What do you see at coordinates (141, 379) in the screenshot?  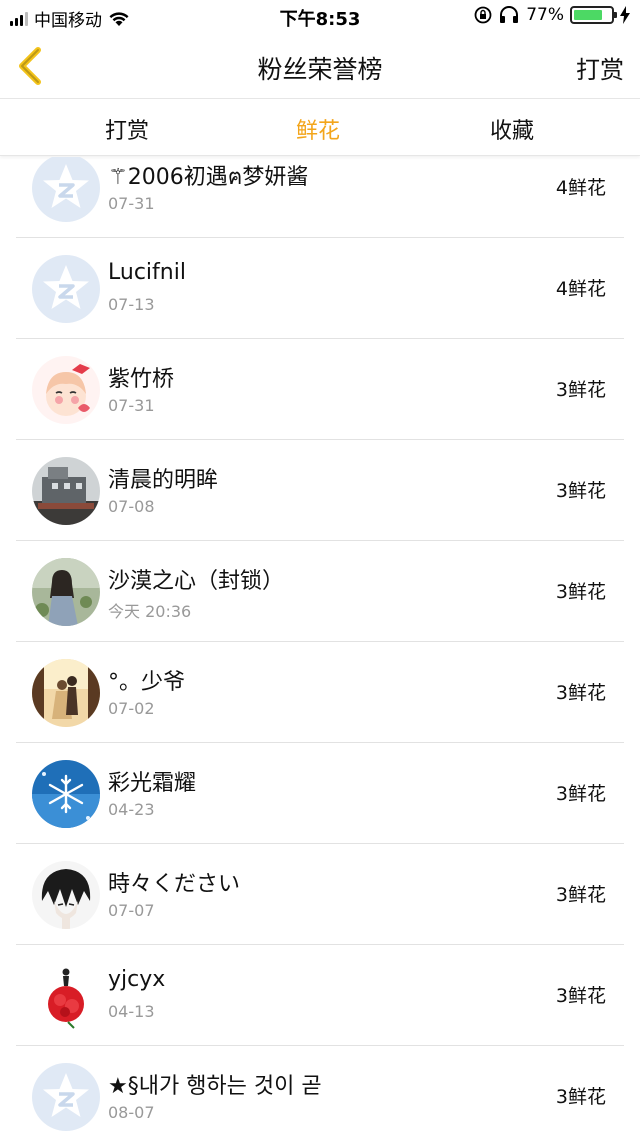 I see `user-name: 紫竹桥` at bounding box center [141, 379].